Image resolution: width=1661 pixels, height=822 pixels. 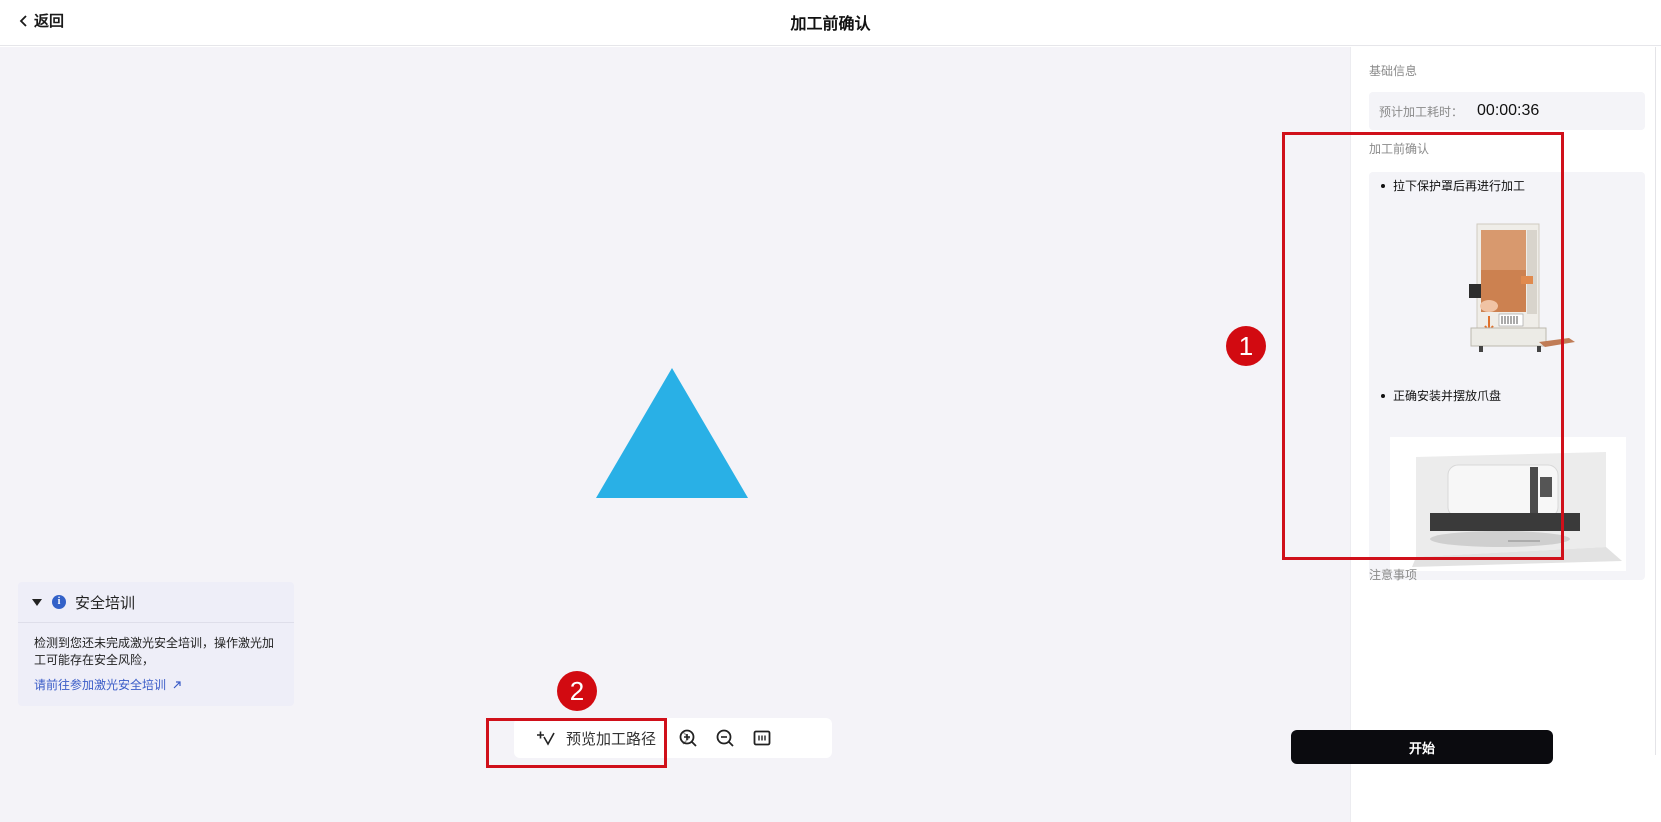 I want to click on estimate-time-card: 预计加工耗时： 00:00:36, so click(x=1507, y=111).